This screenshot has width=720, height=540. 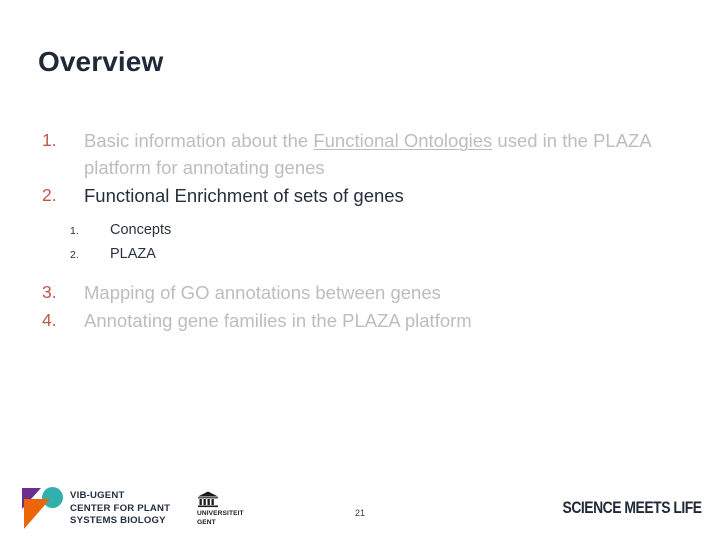 I want to click on outline-subitem-1: 1. Concepts, so click(x=372, y=230).